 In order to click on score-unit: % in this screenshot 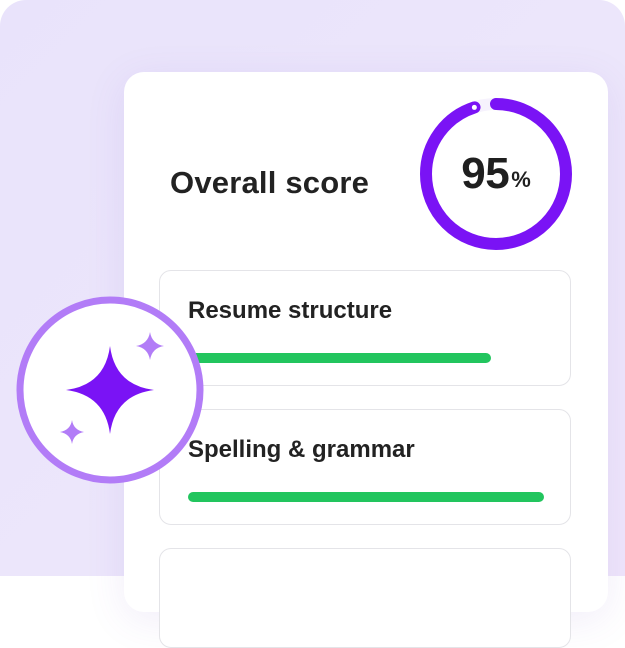, I will do `click(521, 179)`.